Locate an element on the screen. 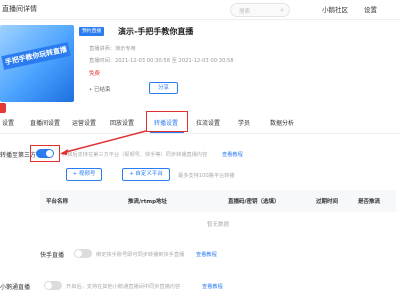 The height and width of the screenshot is (300, 400). search-placeholder: 搜索 is located at coordinates (245, 12).